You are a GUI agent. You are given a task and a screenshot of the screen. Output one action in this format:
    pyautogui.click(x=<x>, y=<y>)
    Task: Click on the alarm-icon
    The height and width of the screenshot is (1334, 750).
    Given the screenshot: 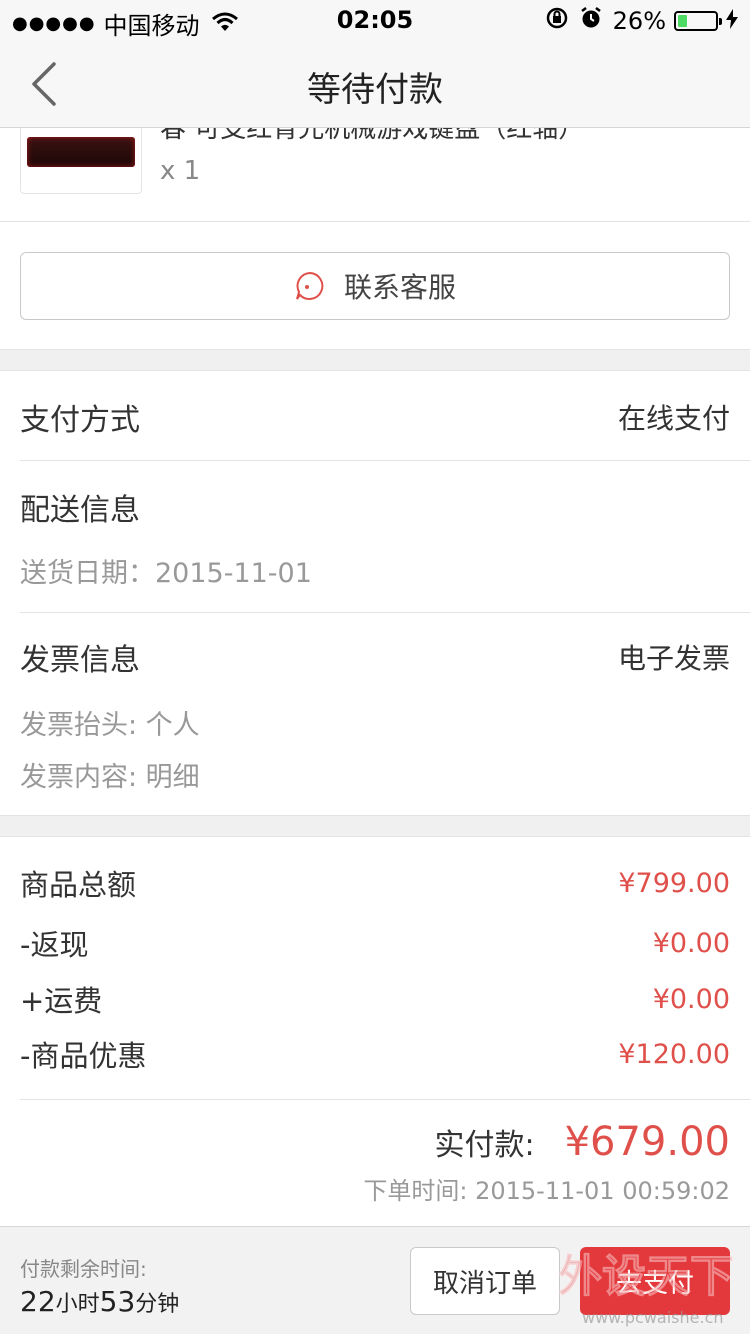 What is the action you would take?
    pyautogui.click(x=591, y=21)
    